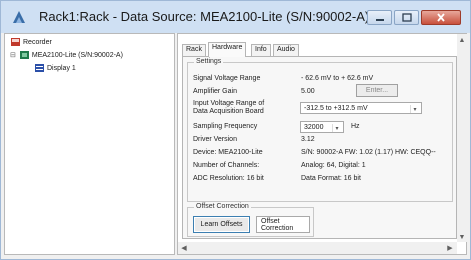  I want to click on maximize-button, so click(406, 17).